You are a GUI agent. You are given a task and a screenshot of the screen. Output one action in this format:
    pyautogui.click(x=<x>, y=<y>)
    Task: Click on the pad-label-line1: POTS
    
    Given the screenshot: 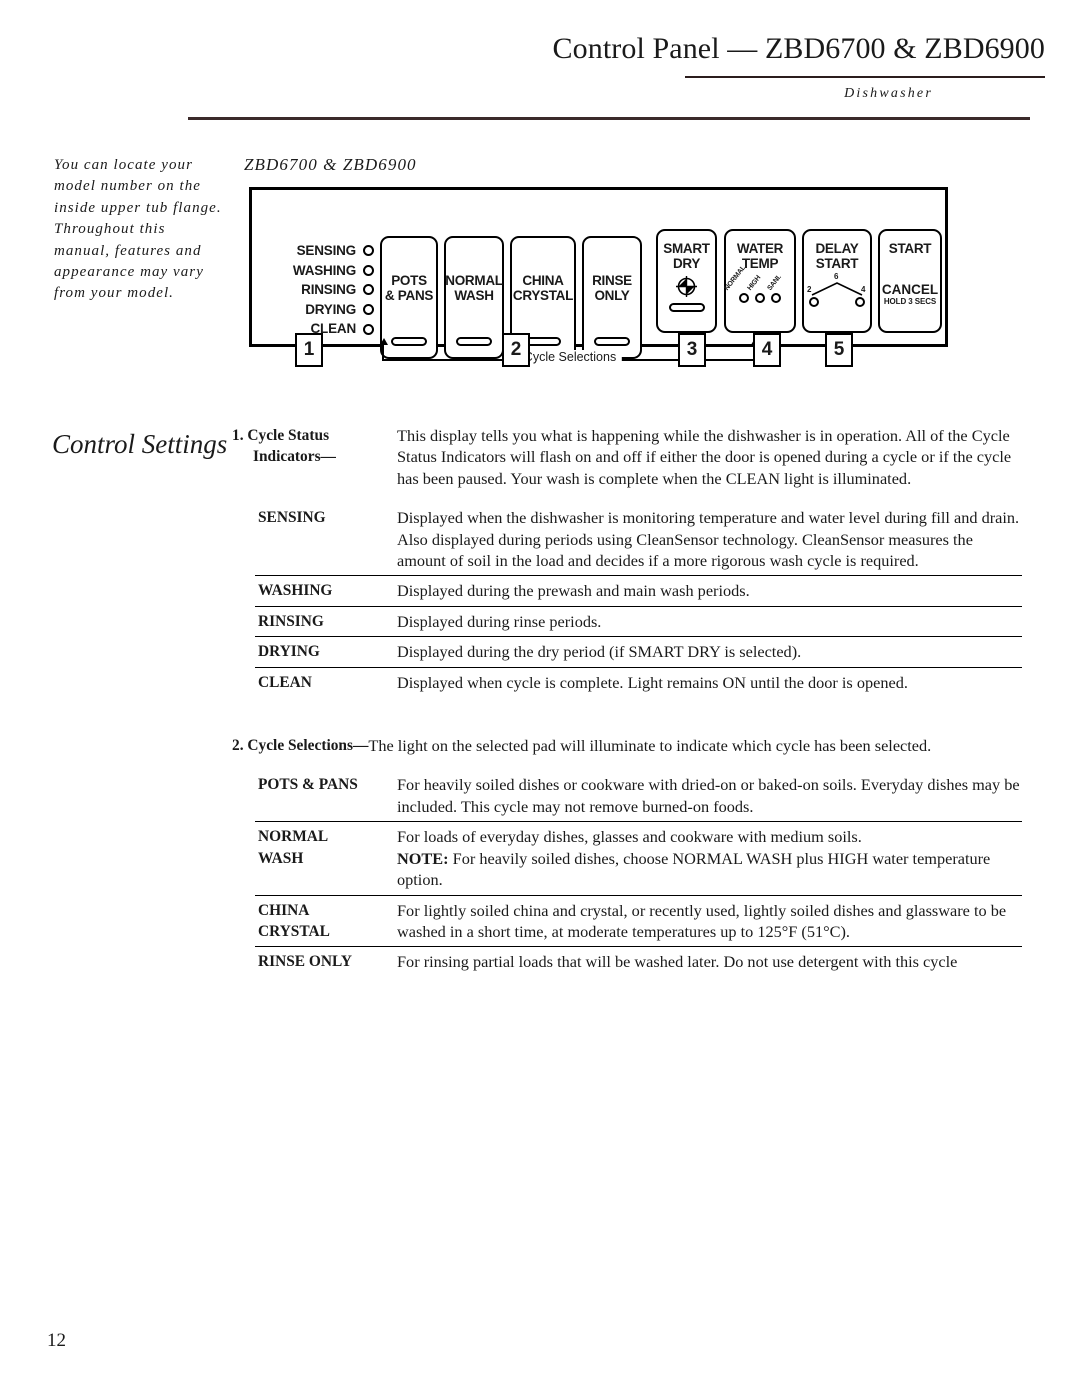 What is the action you would take?
    pyautogui.click(x=409, y=280)
    